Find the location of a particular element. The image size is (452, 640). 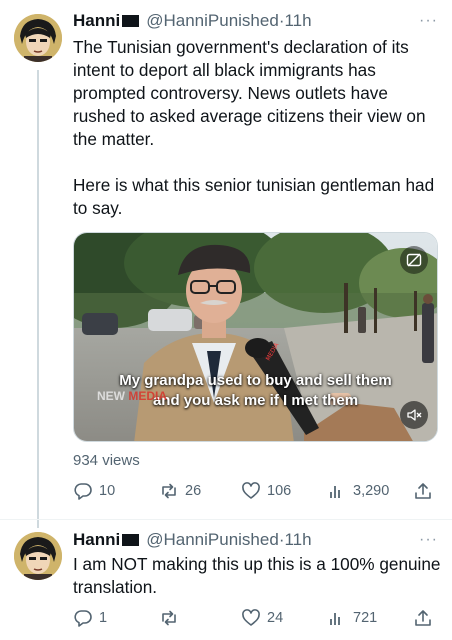

gif-icon is located at coordinates (414, 260).